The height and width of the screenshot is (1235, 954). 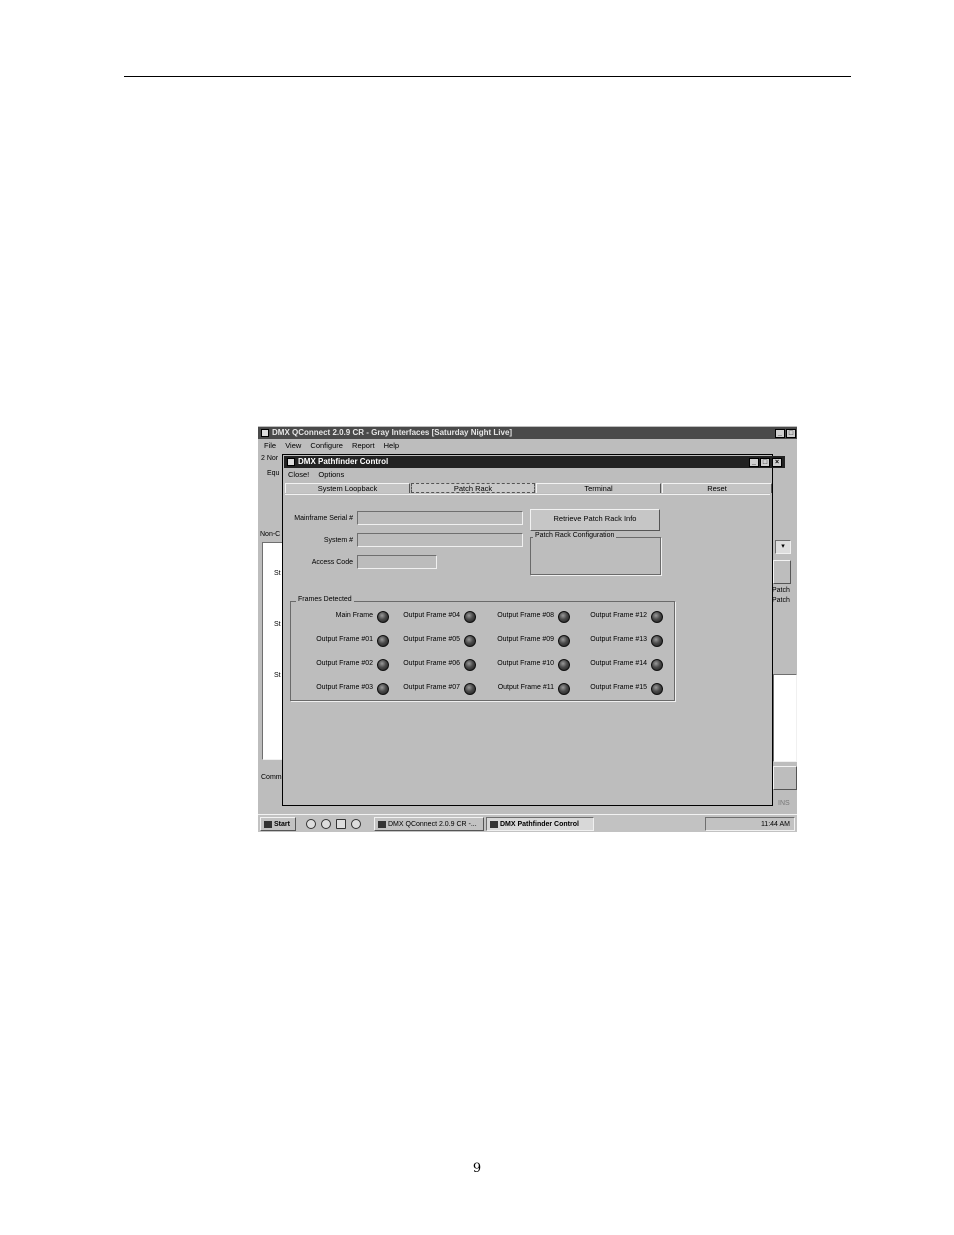 What do you see at coordinates (617, 618) in the screenshot?
I see `frame-output-12: Output Frame #12` at bounding box center [617, 618].